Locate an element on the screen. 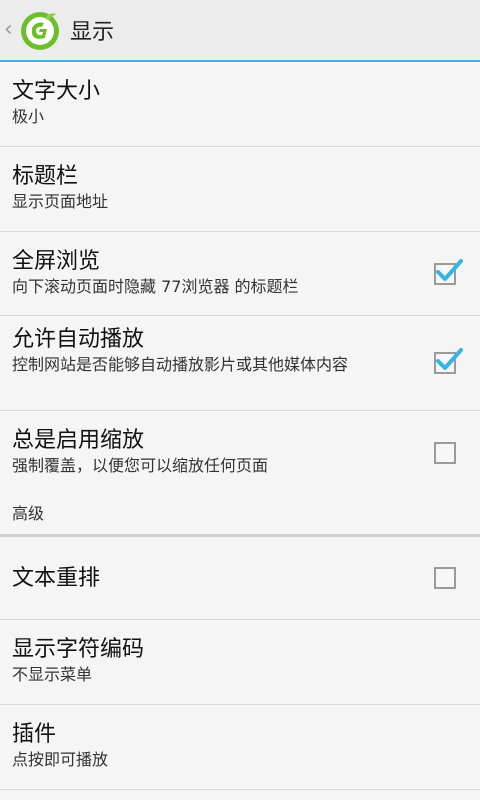 The width and height of the screenshot is (480, 800). pref-autoplay: 允许自动播放 控制网站是否能够自动播放影片或其他媒体内容 is located at coordinates (240, 363).